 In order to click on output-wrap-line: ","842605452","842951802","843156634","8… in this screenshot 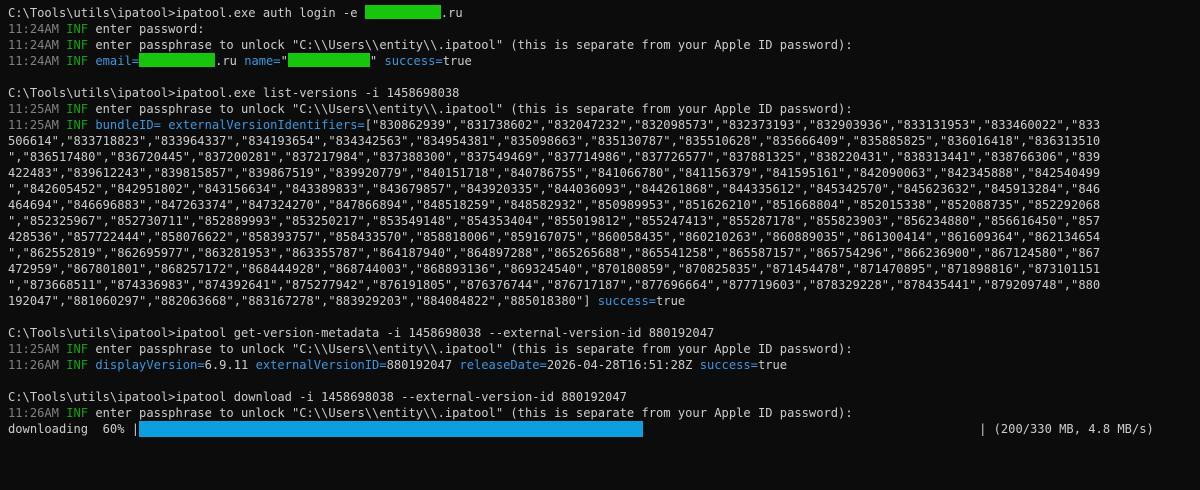, I will do `click(554, 189)`.